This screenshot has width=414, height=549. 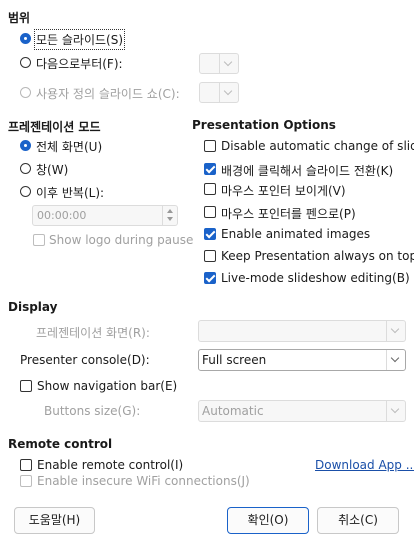 What do you see at coordinates (210, 234) in the screenshot?
I see `checkbox-animated-images` at bounding box center [210, 234].